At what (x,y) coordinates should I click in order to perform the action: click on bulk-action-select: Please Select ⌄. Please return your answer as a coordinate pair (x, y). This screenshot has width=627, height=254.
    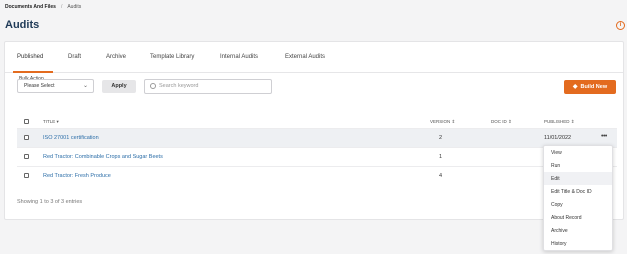
    Looking at the image, I should click on (55, 86).